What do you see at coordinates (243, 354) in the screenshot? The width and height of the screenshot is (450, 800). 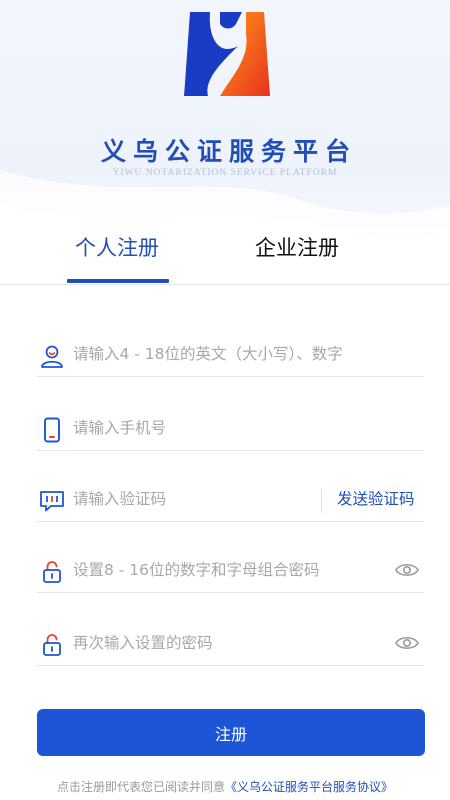 I see `username-input` at bounding box center [243, 354].